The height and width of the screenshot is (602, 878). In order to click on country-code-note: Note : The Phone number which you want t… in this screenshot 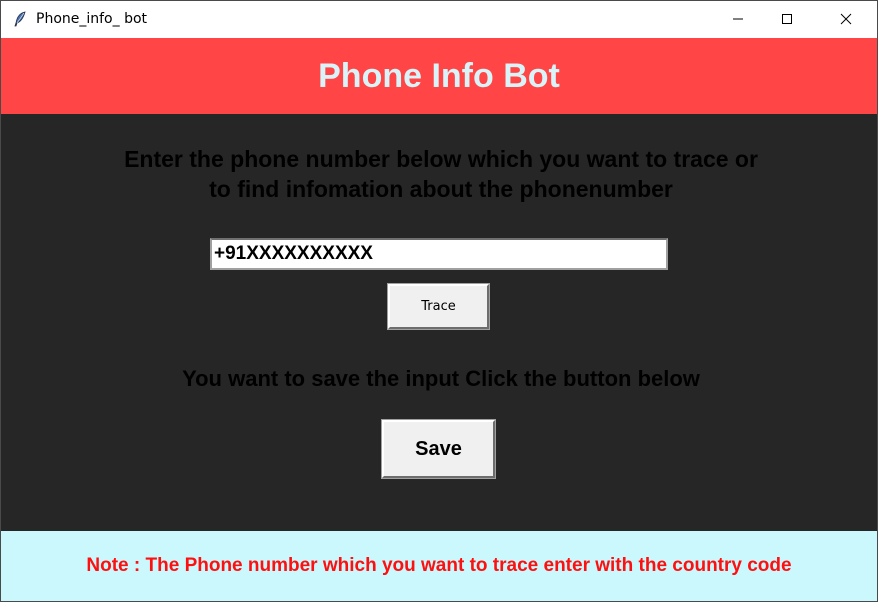, I will do `click(439, 565)`.